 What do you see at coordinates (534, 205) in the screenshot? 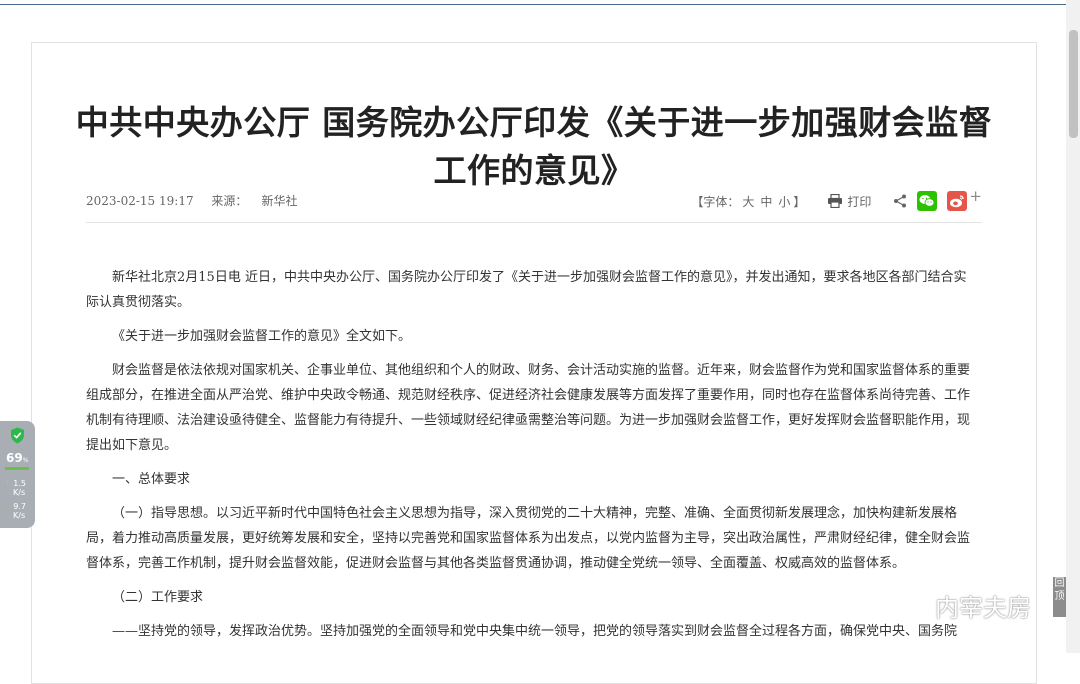
I see `article-meta-bar: 2023-02-15 19:17 来源： 新华社 【字体：大中小】 打印 +` at bounding box center [534, 205].